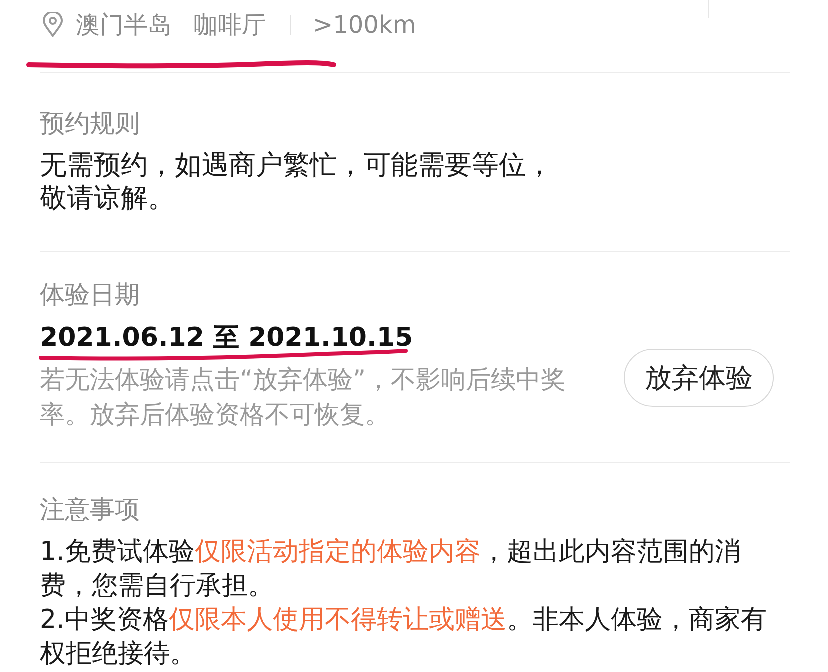  What do you see at coordinates (227, 338) in the screenshot?
I see `date-range: 2021.06.12 至 2021.10.15` at bounding box center [227, 338].